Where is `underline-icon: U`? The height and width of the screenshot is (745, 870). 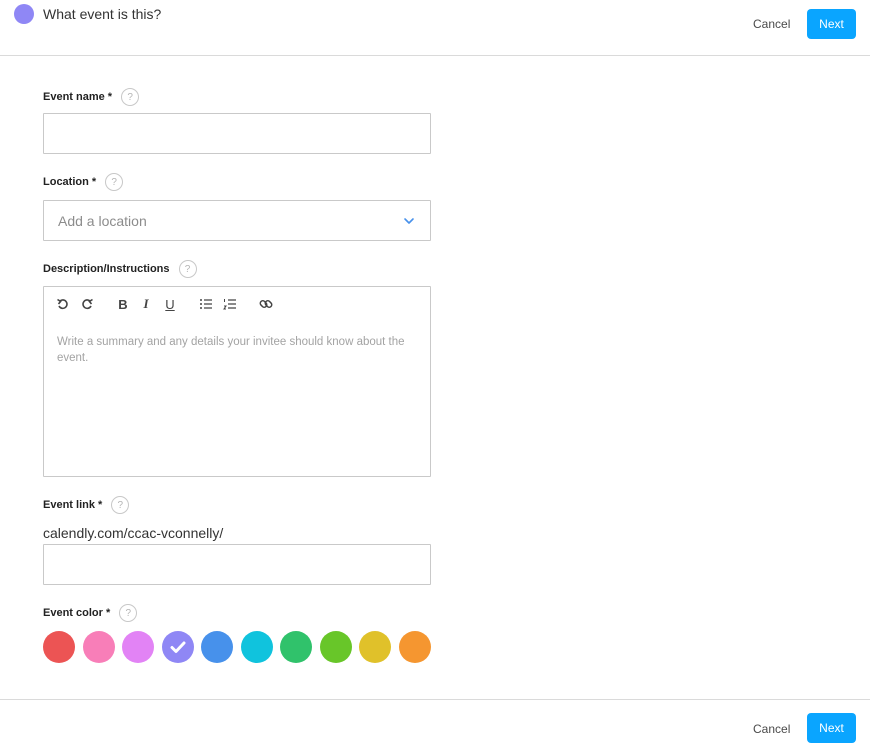
underline-icon: U is located at coordinates (170, 304).